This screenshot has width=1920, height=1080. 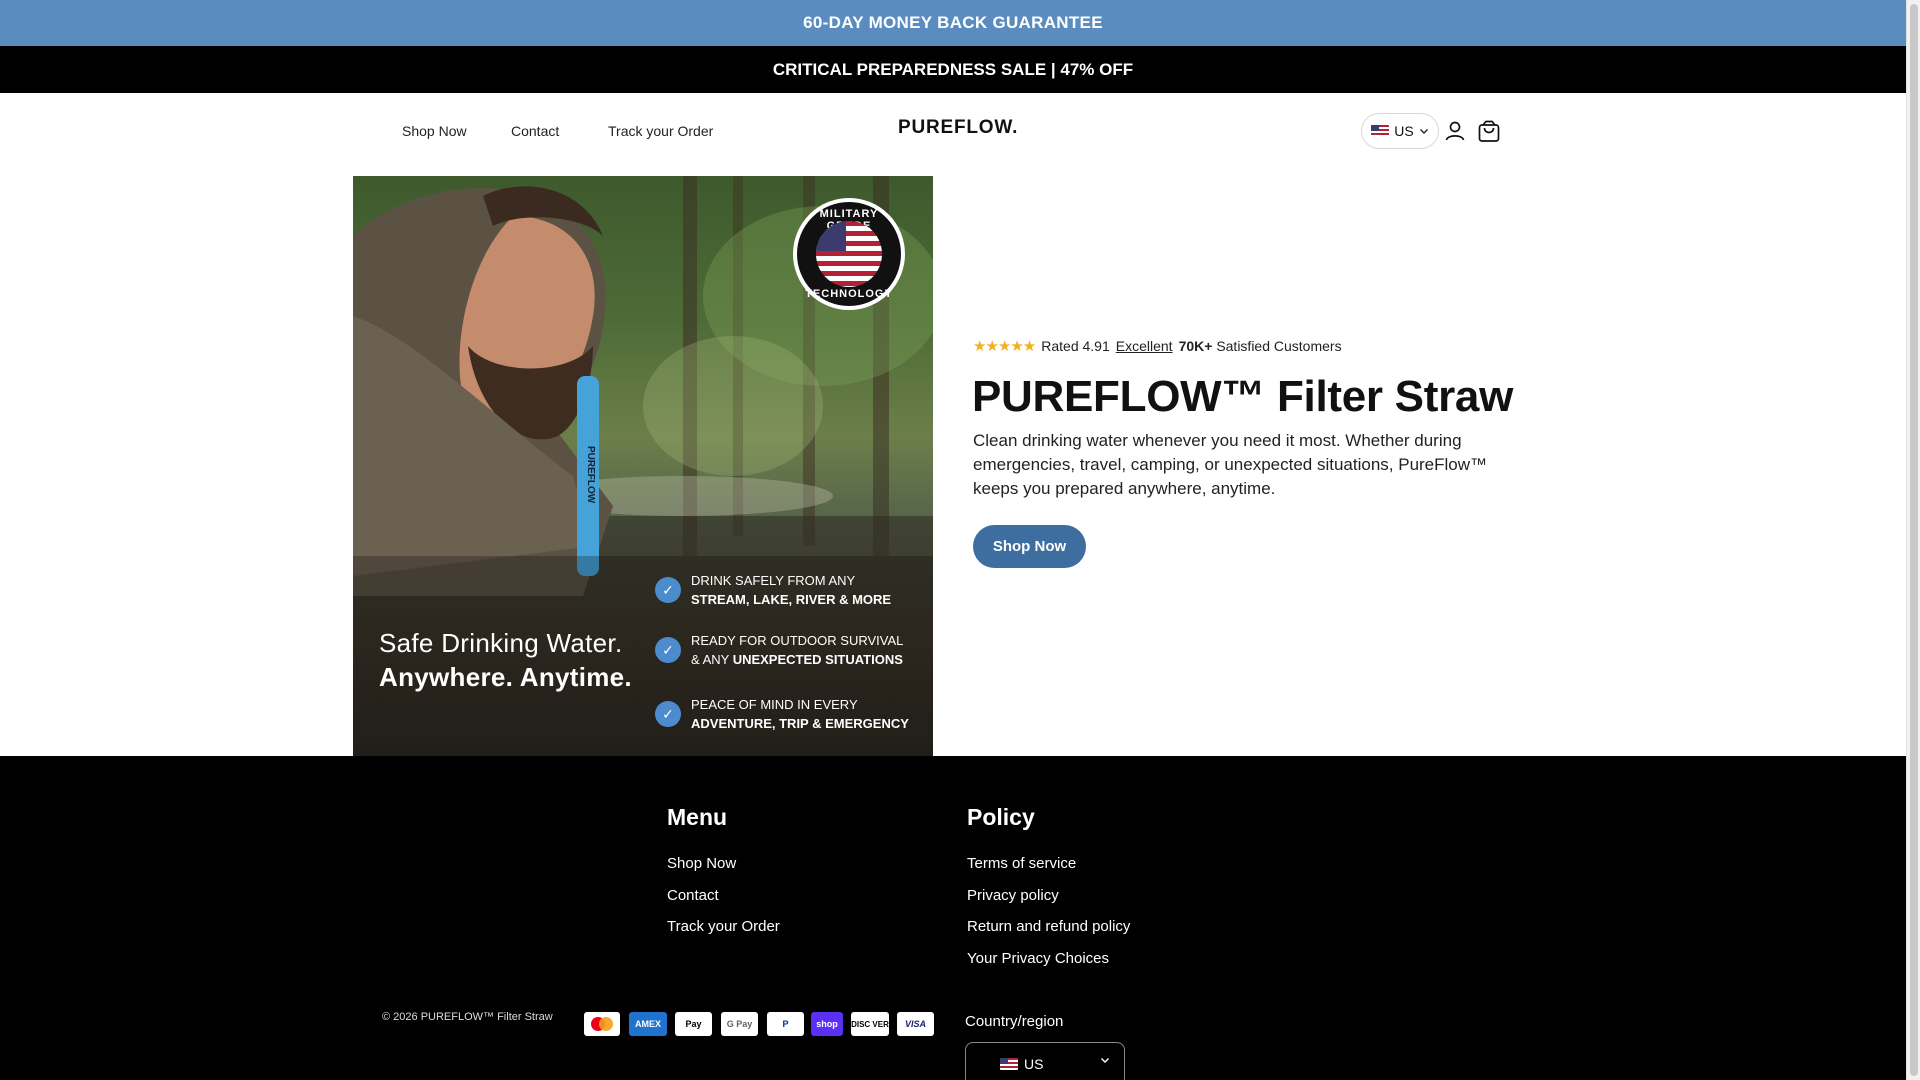 I want to click on locale-selector: US, so click(x=1400, y=131).